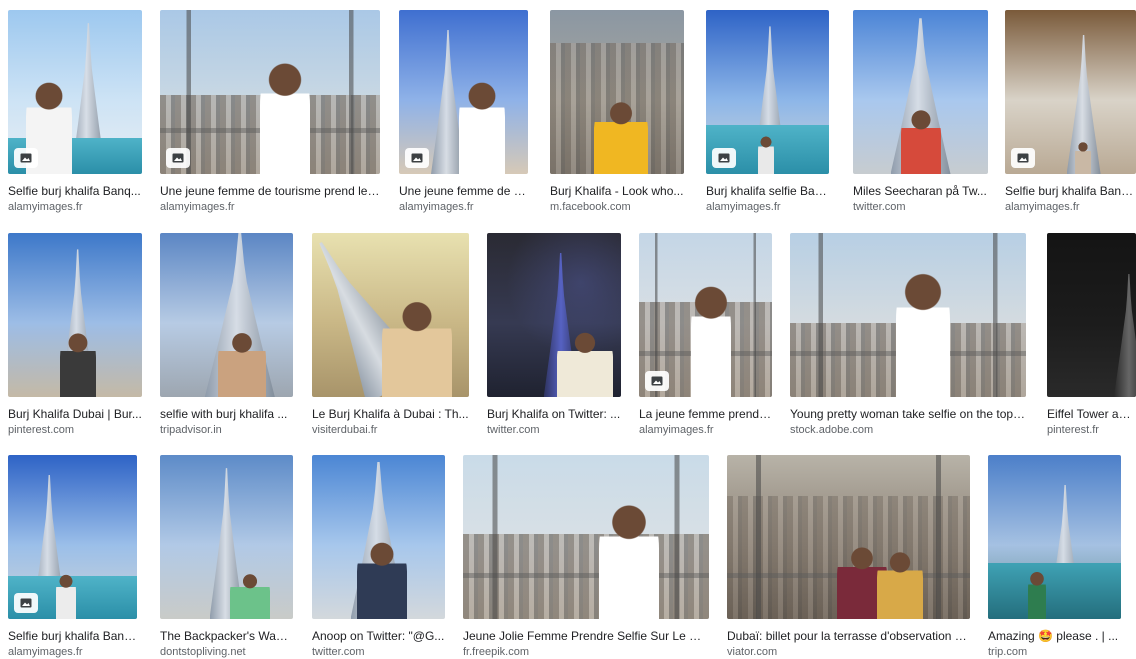 This screenshot has height=659, width=1136. Describe the element at coordinates (496, 652) in the screenshot. I see `result-source: fr.freepik.com` at that location.